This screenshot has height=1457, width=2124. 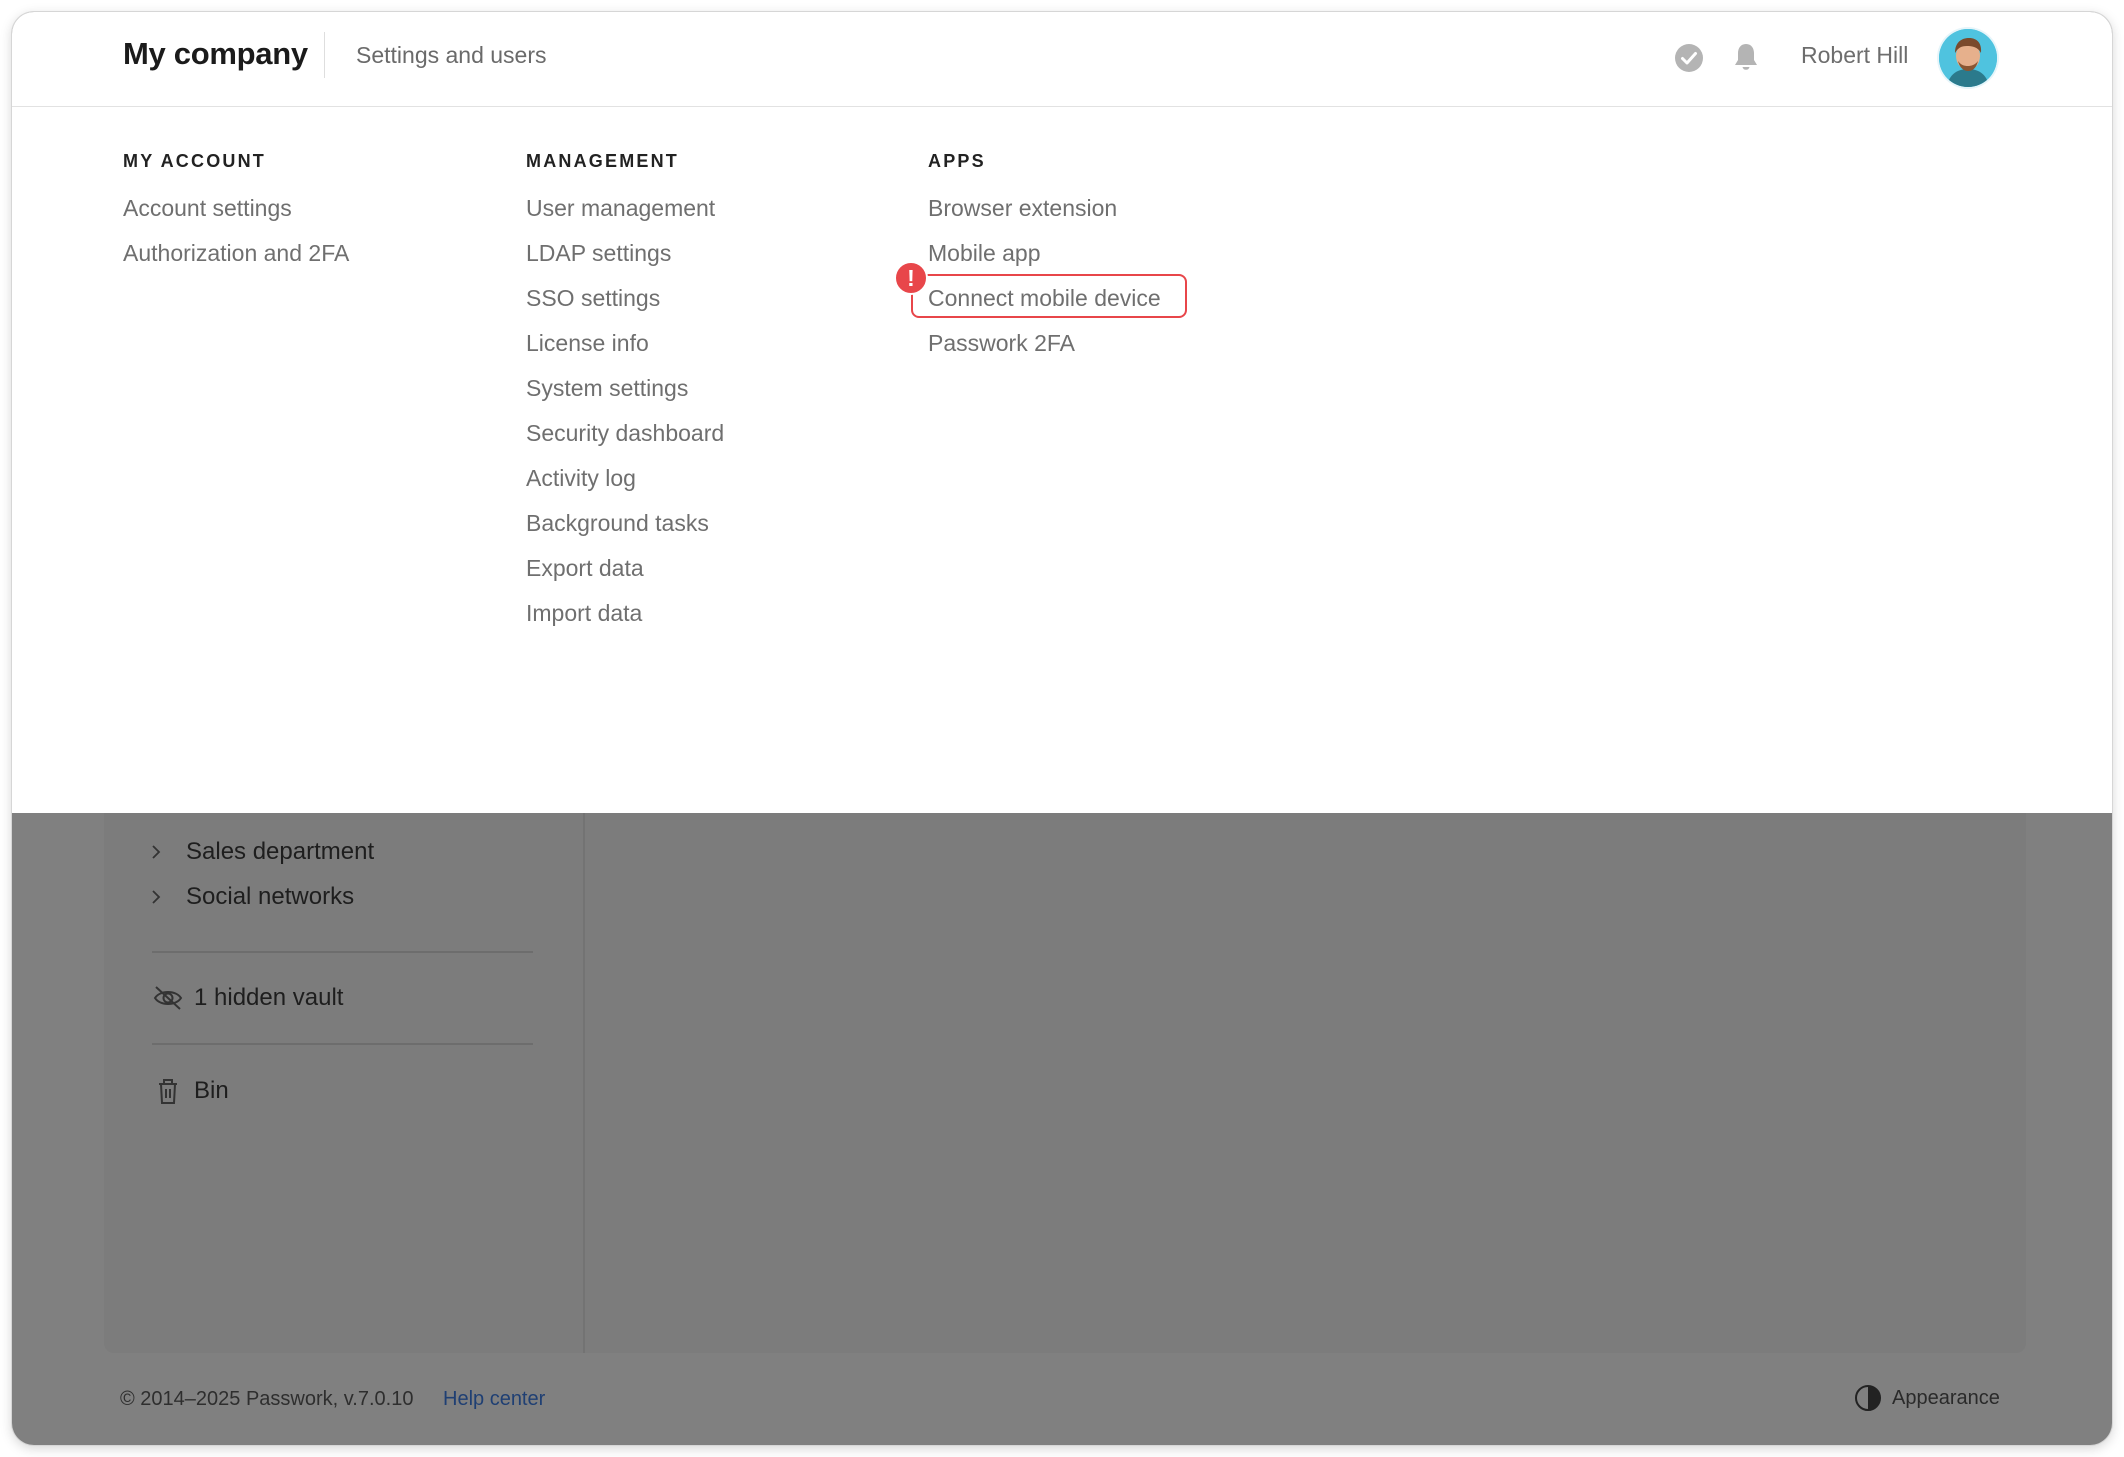 I want to click on company-name: My company, so click(x=215, y=54).